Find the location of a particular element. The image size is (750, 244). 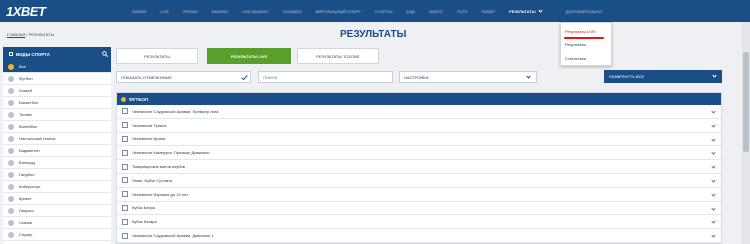

sidebar-item-hockey: Хоккей is located at coordinates (57, 91).